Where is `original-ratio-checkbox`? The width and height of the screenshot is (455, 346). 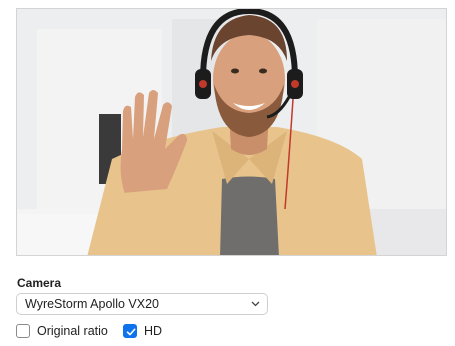
original-ratio-checkbox is located at coordinates (23, 331).